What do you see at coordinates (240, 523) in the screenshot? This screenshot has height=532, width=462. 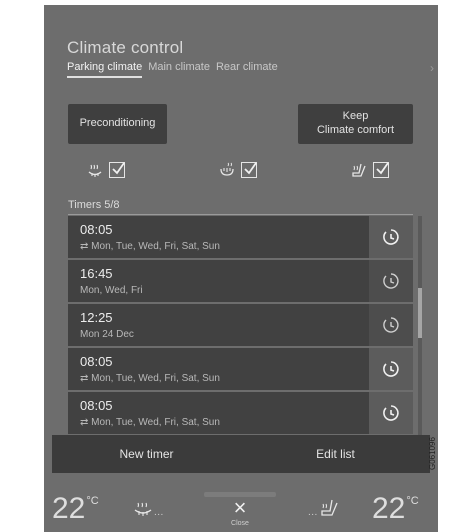 I see `close-label: Close` at bounding box center [240, 523].